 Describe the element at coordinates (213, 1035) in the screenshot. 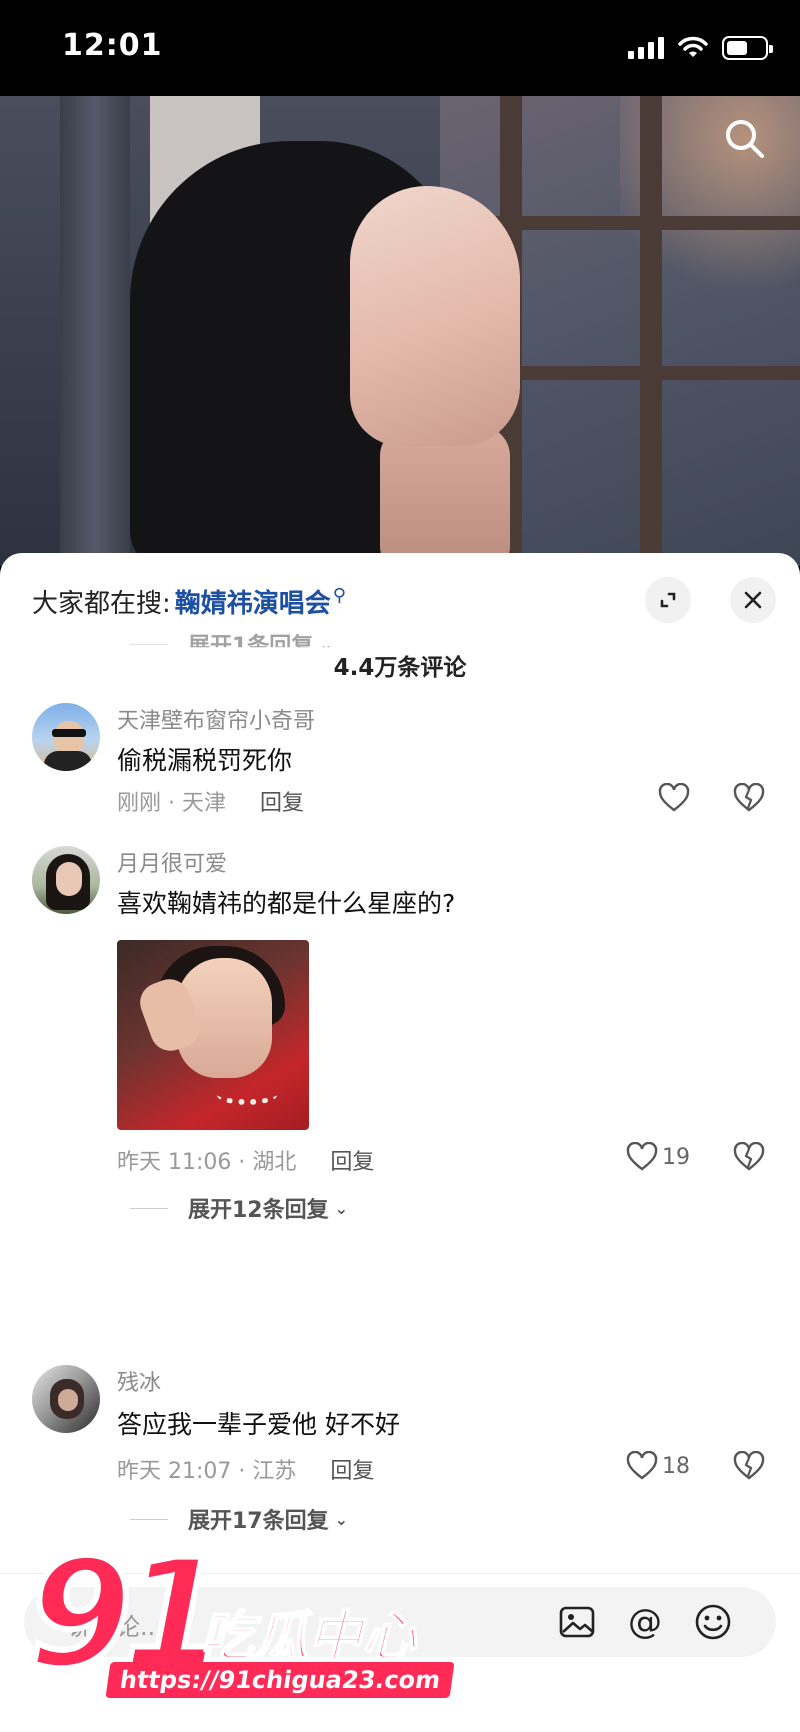

I see `comment-image` at that location.